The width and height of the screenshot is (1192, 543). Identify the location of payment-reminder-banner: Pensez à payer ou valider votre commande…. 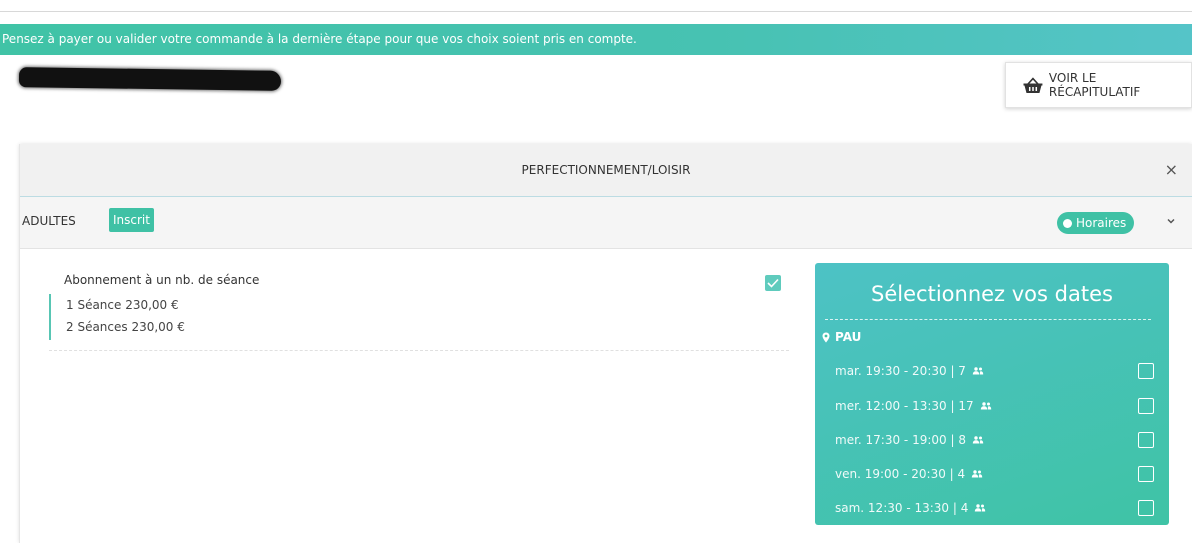
(596, 39).